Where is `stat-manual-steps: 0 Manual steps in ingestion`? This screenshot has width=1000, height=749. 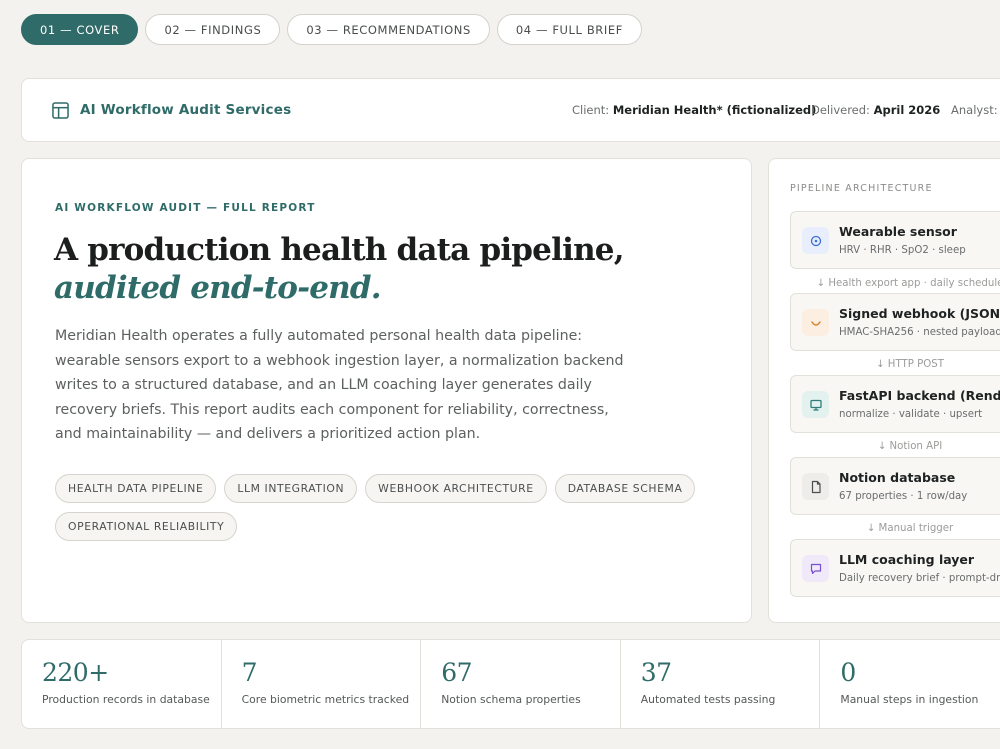
stat-manual-steps: 0 Manual steps in ingestion is located at coordinates (910, 684).